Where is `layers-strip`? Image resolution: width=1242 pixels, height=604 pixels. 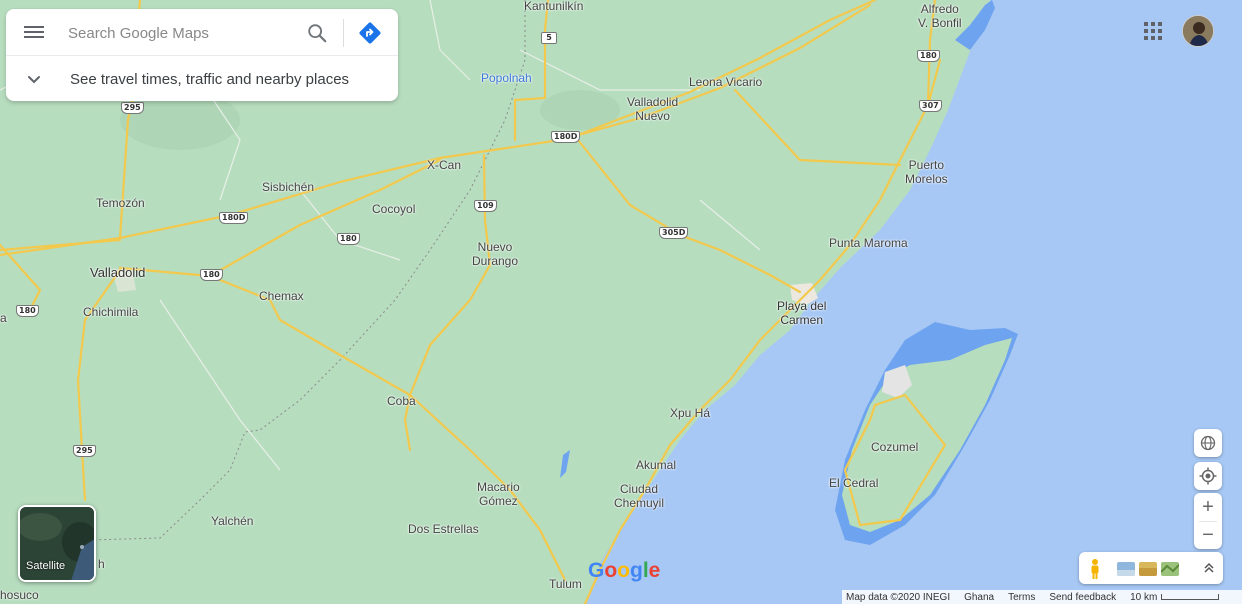
layers-strip is located at coordinates (1151, 568).